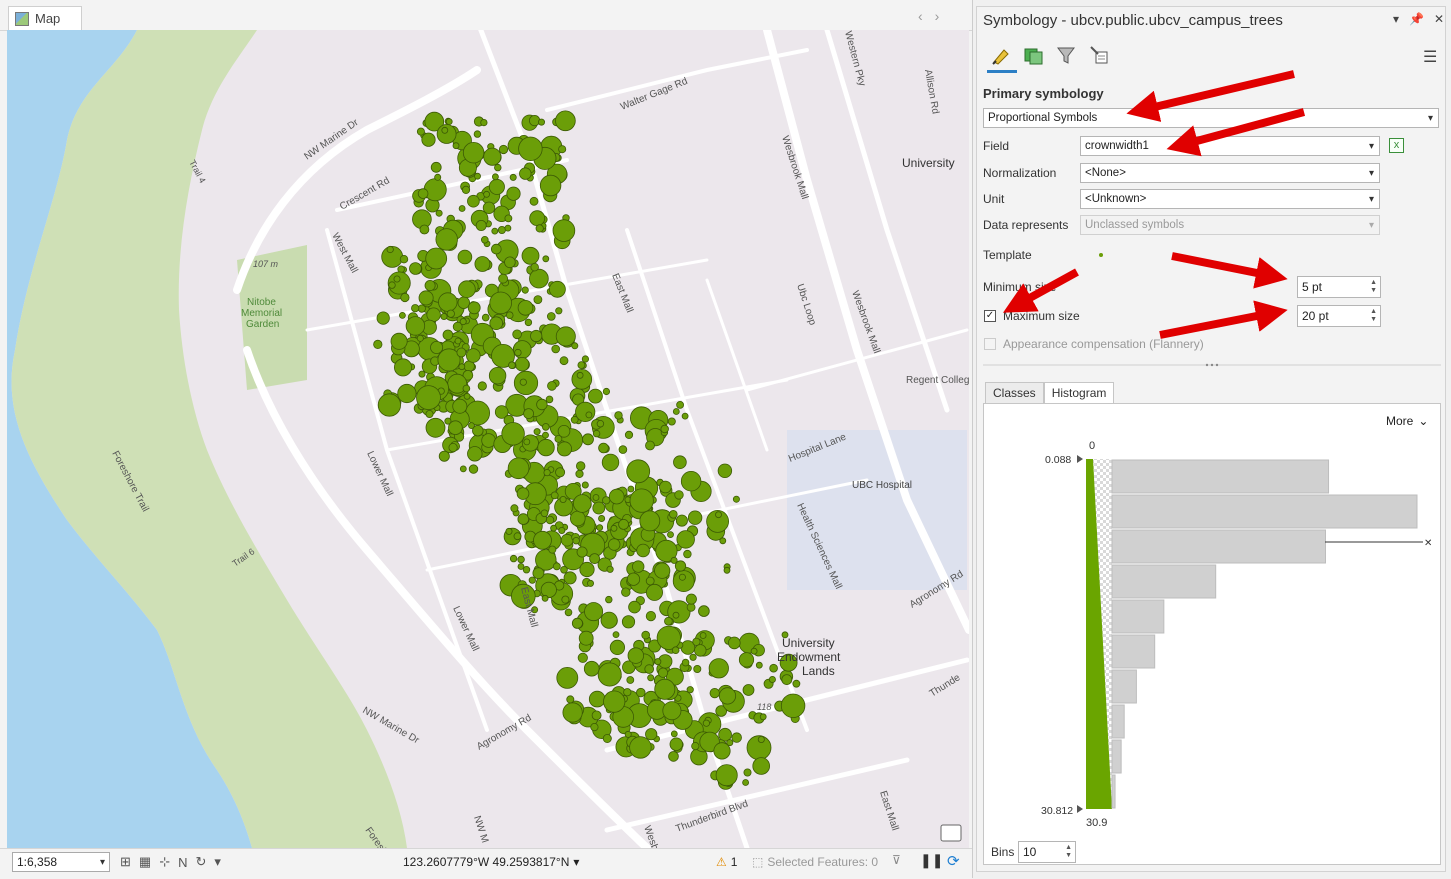 The width and height of the screenshot is (1451, 879). Describe the element at coordinates (1058, 460) in the screenshot. I see `histogram-min-label: 0.088` at that location.